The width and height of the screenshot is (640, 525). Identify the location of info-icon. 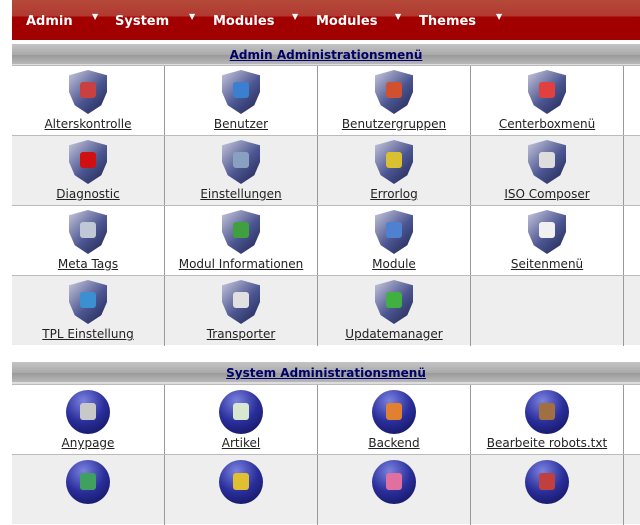
(241, 232).